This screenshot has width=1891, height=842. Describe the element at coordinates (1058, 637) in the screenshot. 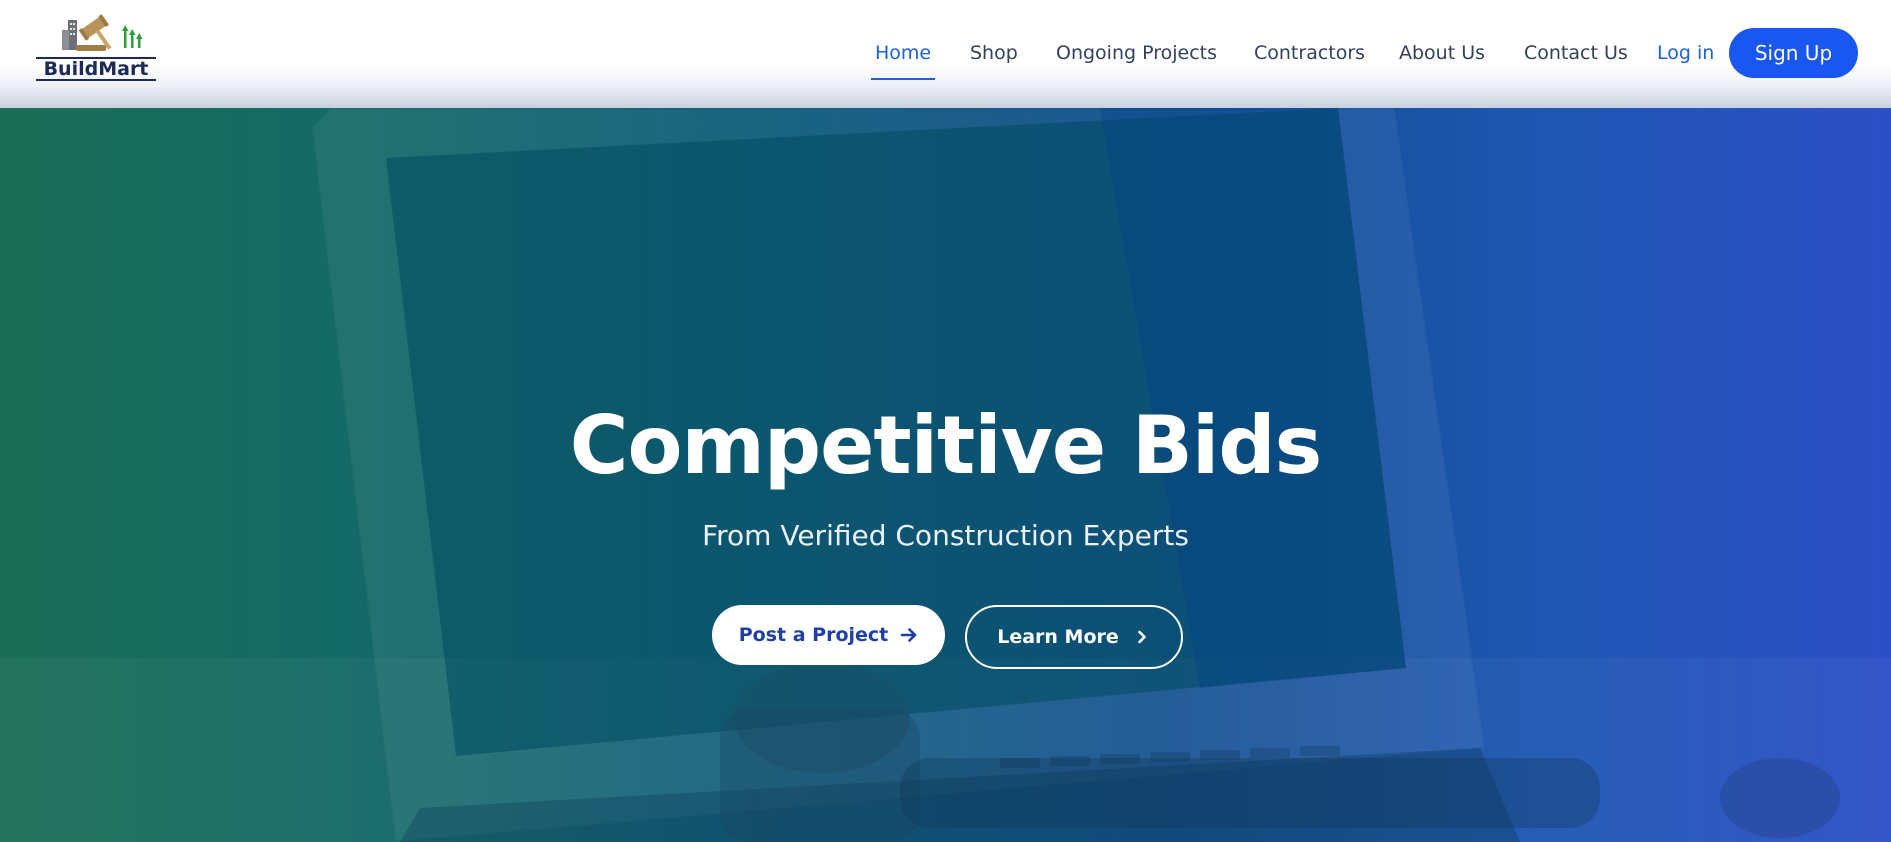

I see `learn-more-label: Learn More` at that location.